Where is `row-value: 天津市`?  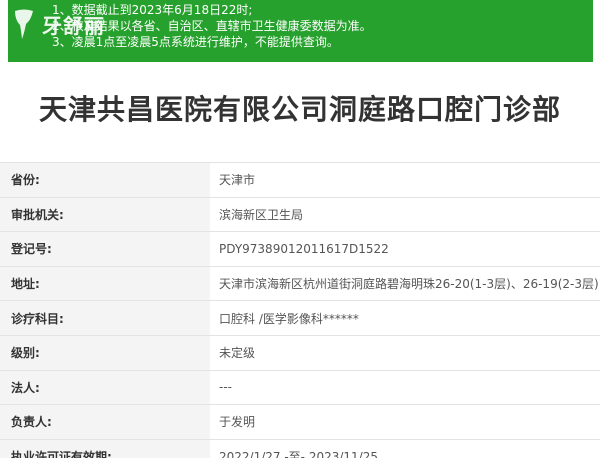
row-value: 天津市 is located at coordinates (237, 180).